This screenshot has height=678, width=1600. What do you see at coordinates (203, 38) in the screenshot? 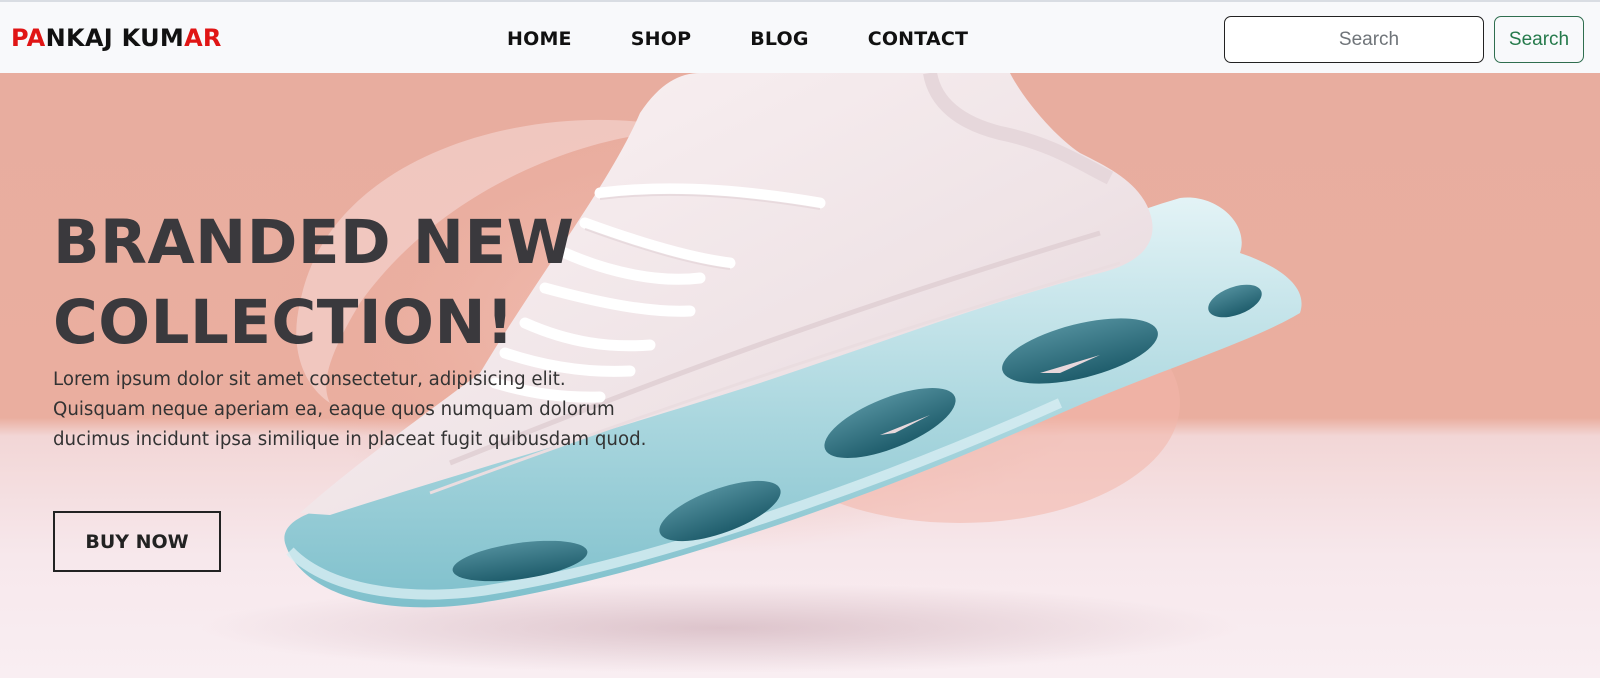
I see `brand-accent-end: AR` at bounding box center [203, 38].